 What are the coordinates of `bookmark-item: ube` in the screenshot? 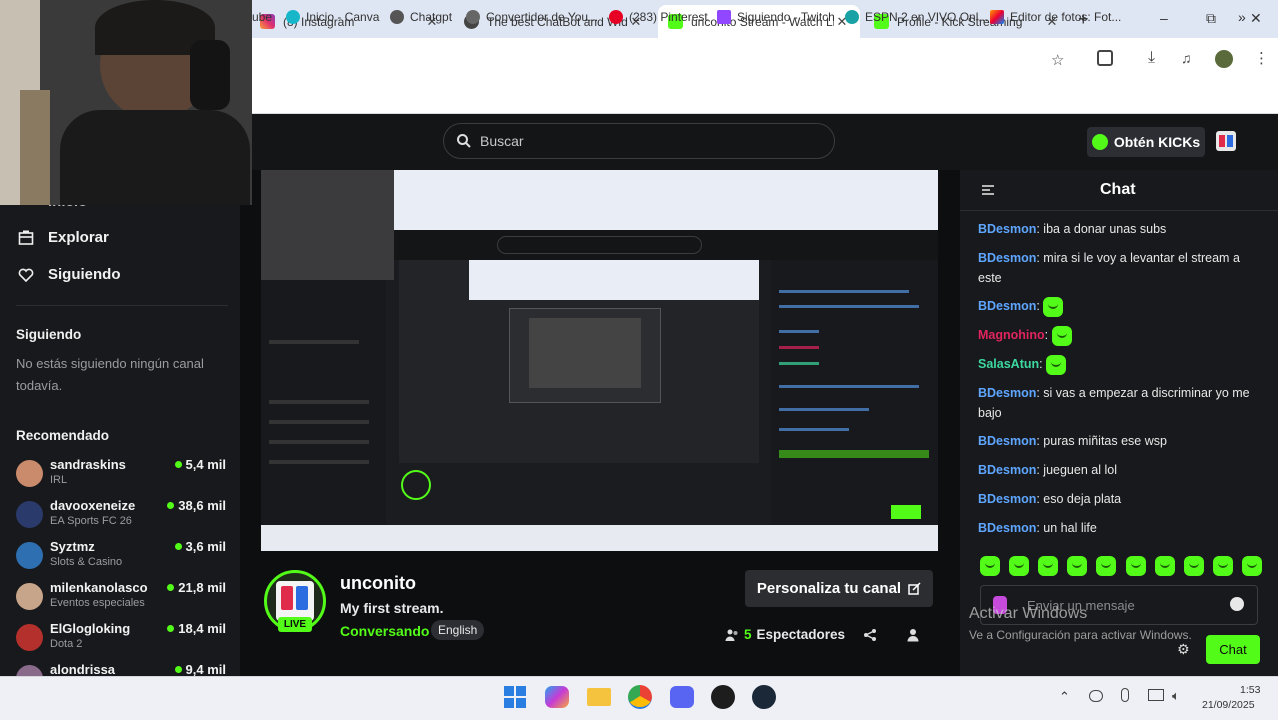 It's located at (262, 17).